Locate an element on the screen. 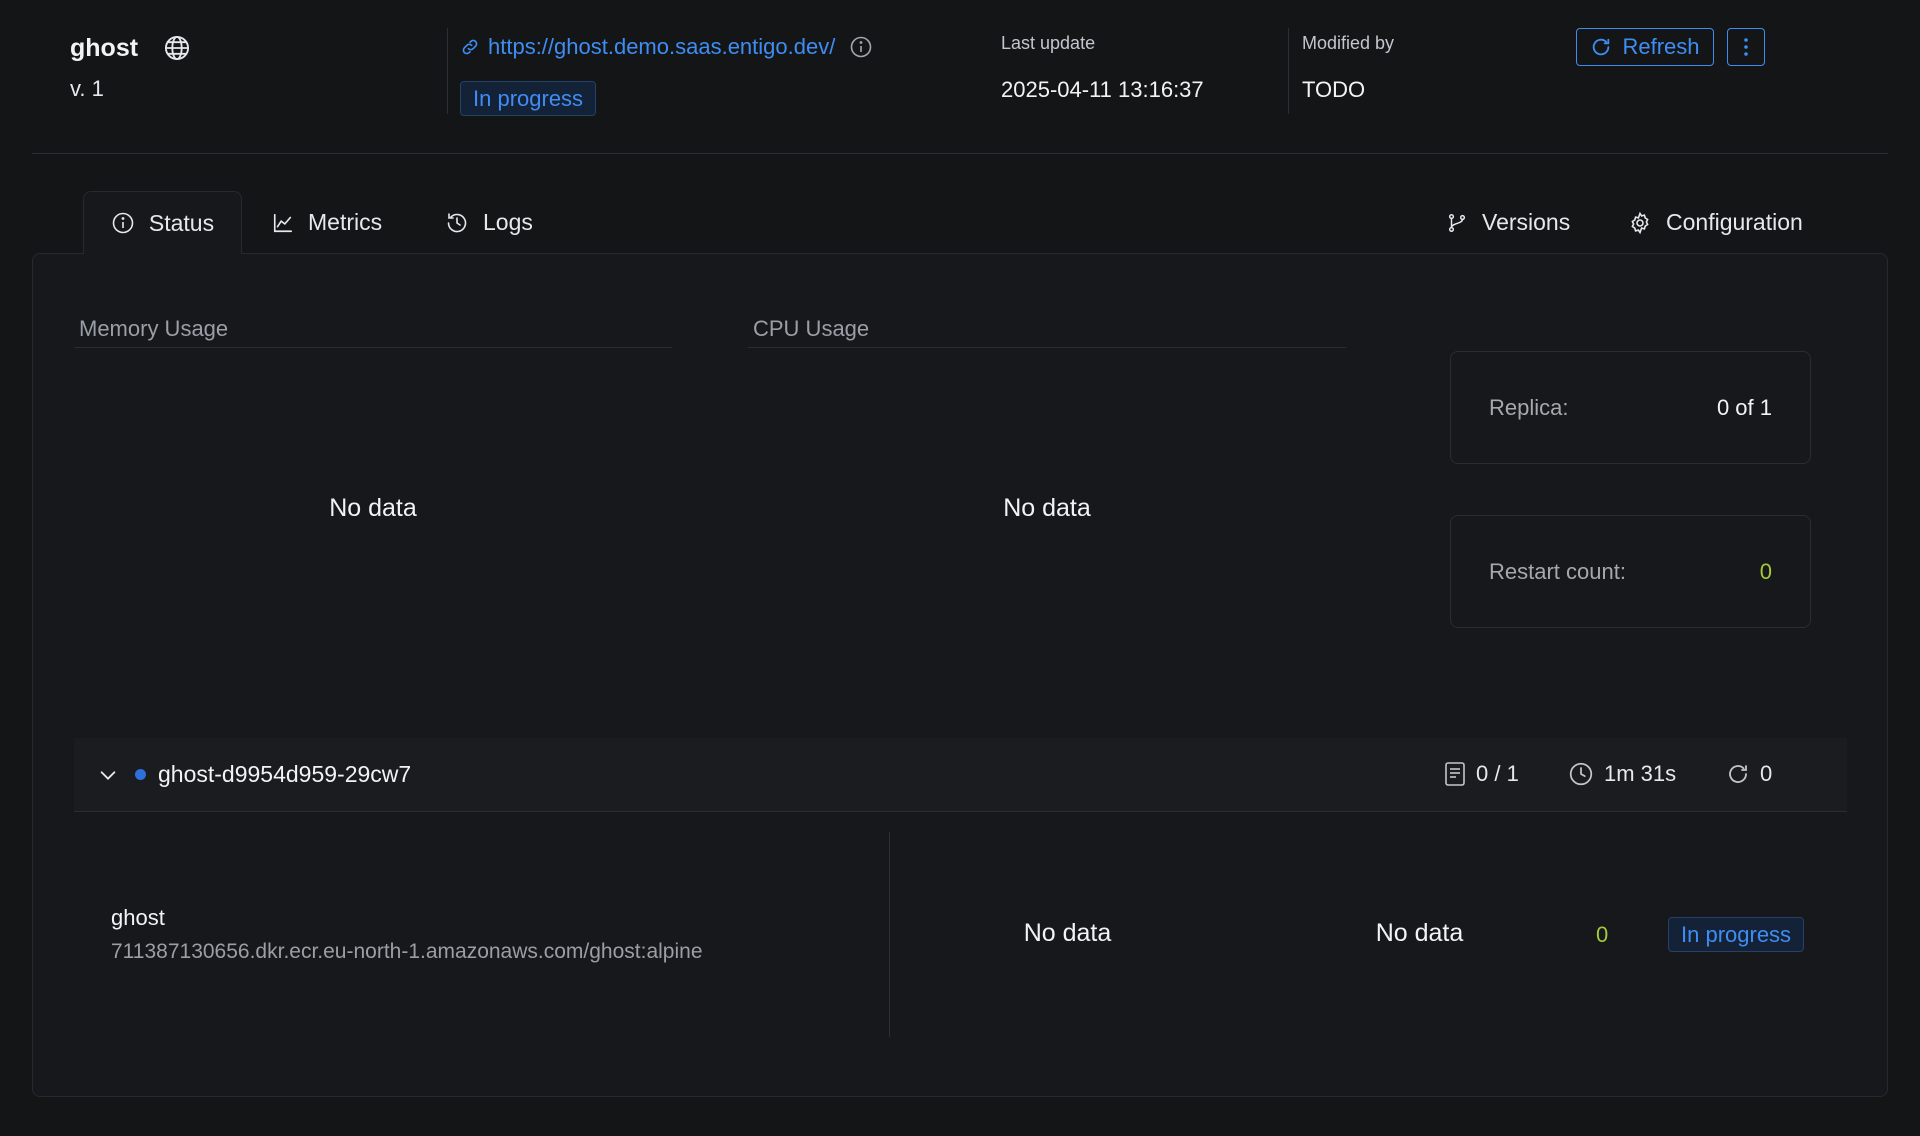 The height and width of the screenshot is (1136, 1920). tab-status: Status is located at coordinates (162, 222).